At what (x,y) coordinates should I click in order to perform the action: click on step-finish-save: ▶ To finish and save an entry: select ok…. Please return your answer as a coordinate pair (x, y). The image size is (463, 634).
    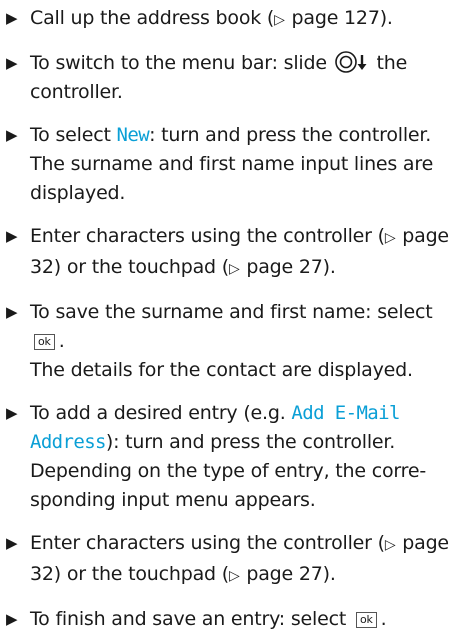
    Looking at the image, I should click on (231, 619).